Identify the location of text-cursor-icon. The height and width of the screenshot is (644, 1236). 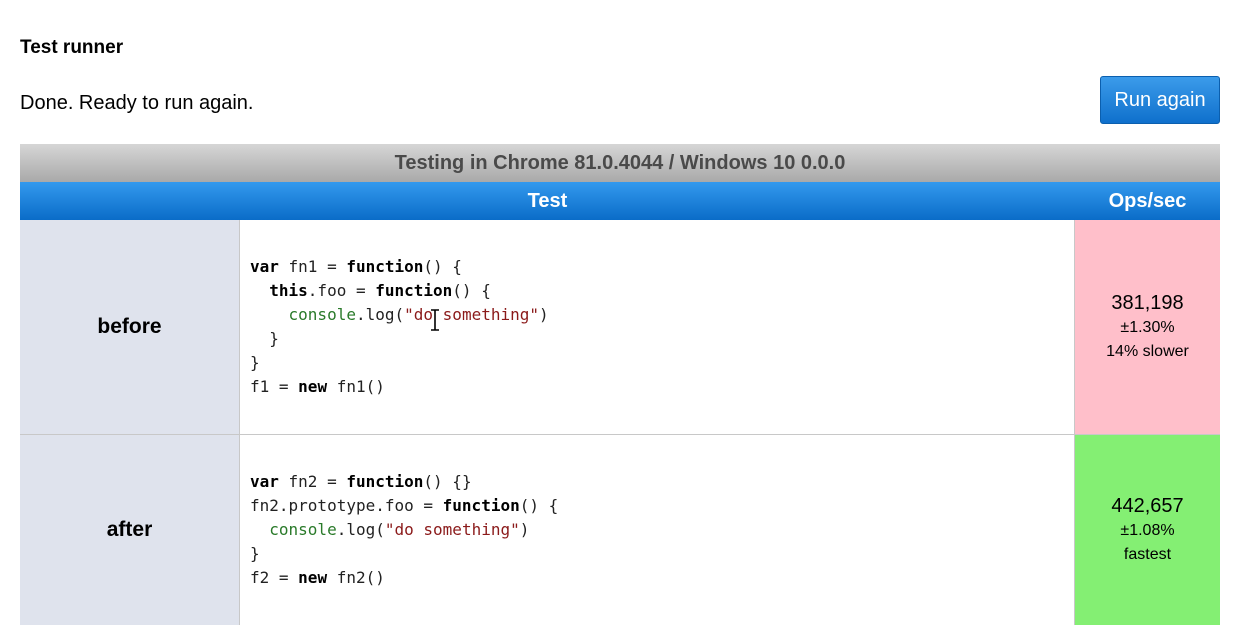
(435, 320).